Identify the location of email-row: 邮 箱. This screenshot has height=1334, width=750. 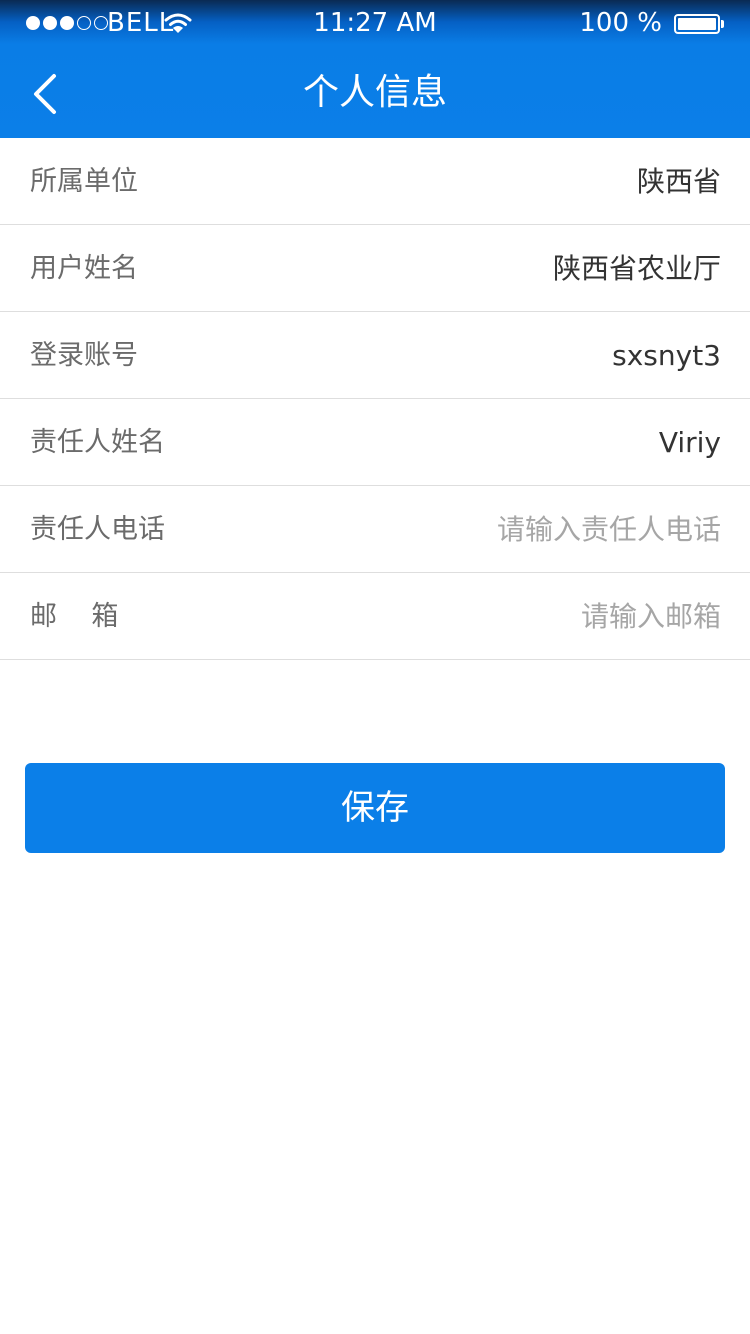
(375, 616).